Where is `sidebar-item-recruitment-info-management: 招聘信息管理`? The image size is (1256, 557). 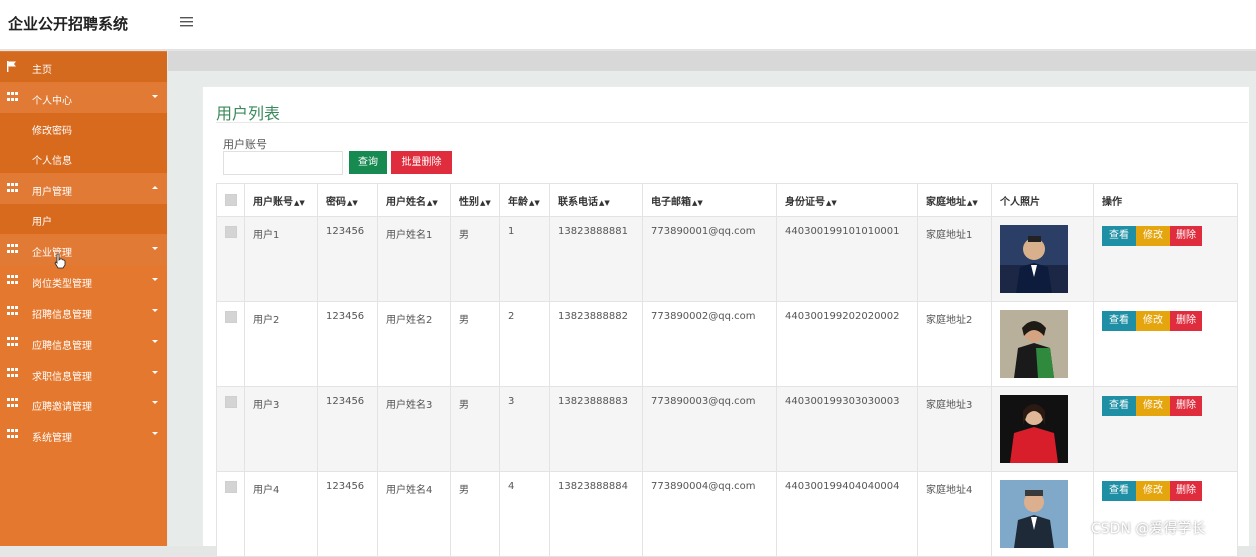 sidebar-item-recruitment-info-management: 招聘信息管理 is located at coordinates (83, 312).